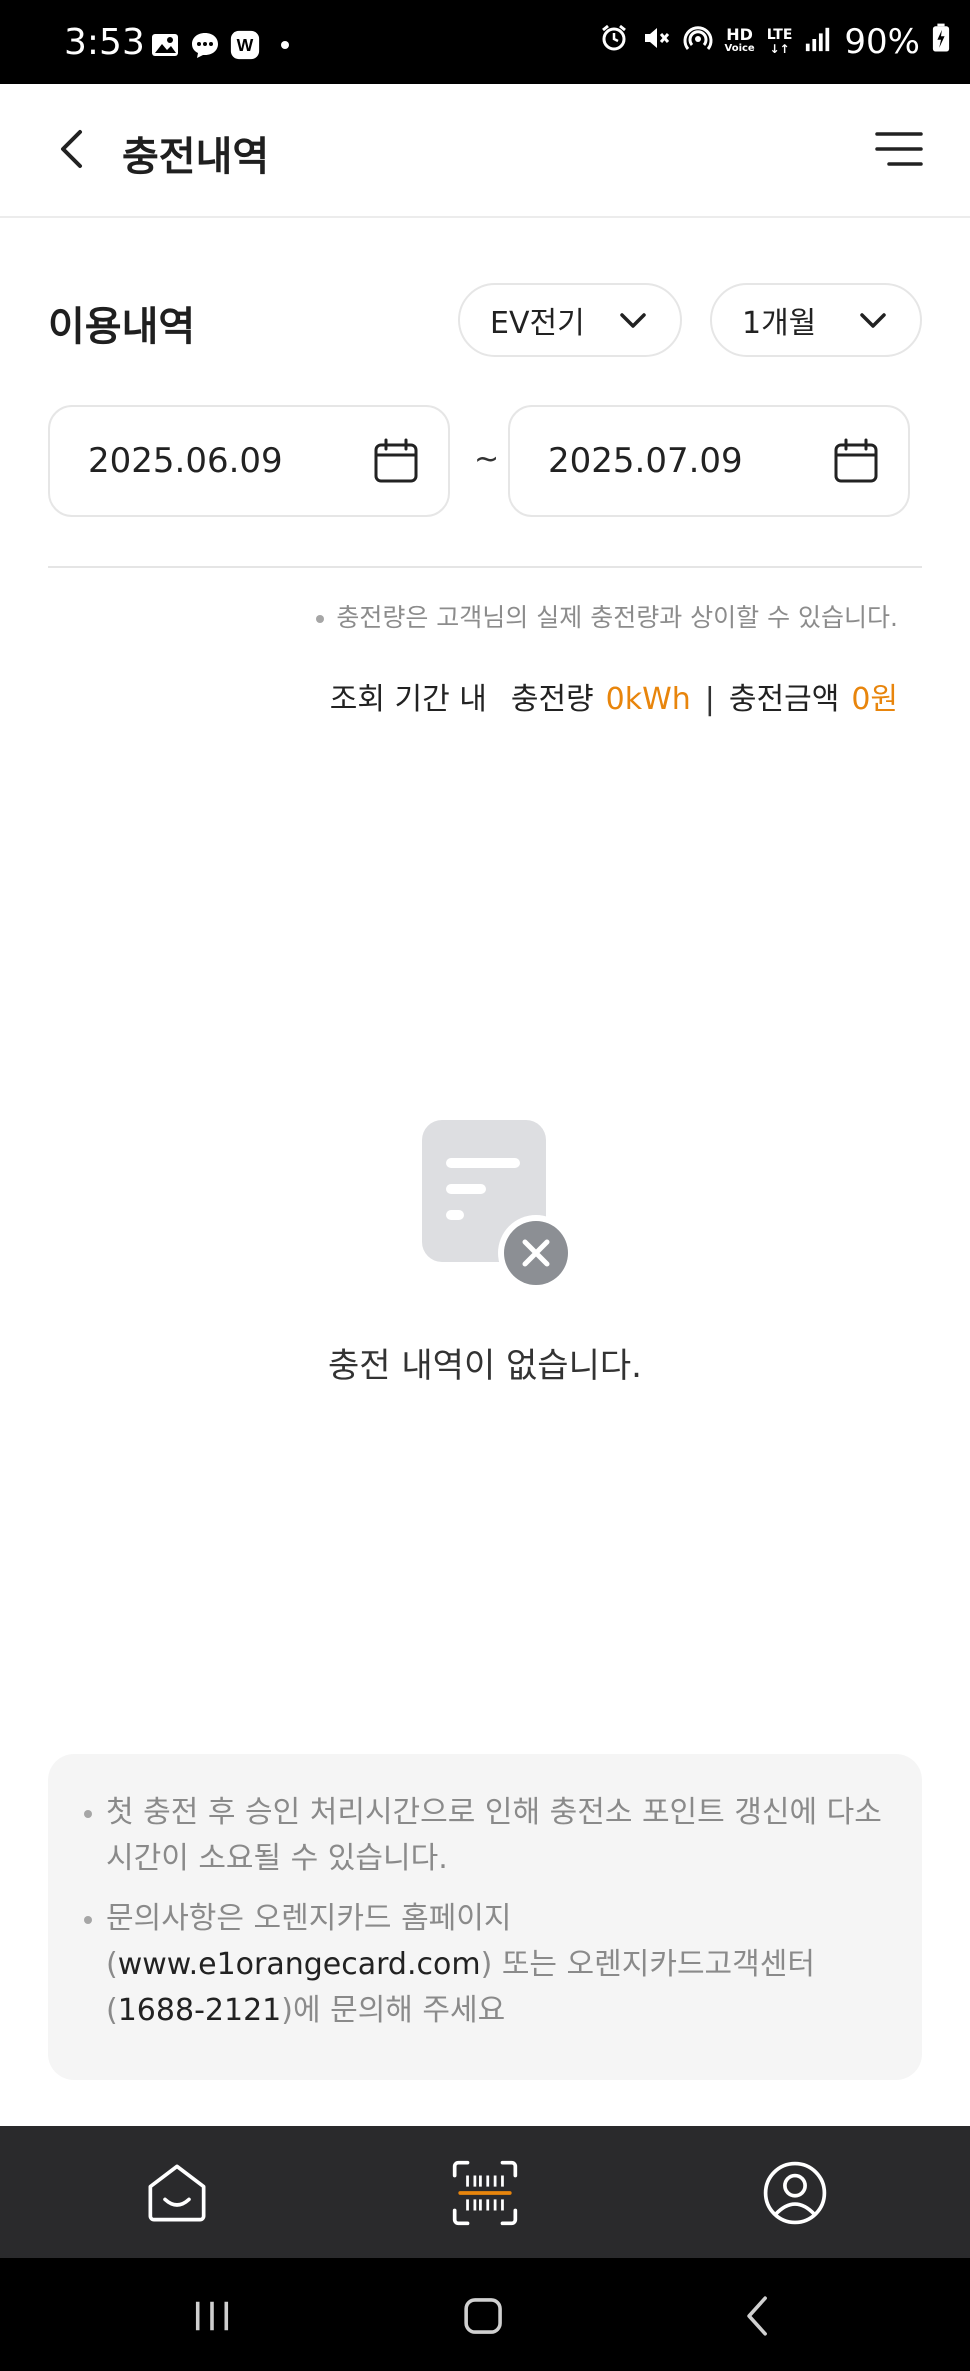 This screenshot has width=970, height=2371. I want to click on home-system-button, so click(484, 2316).